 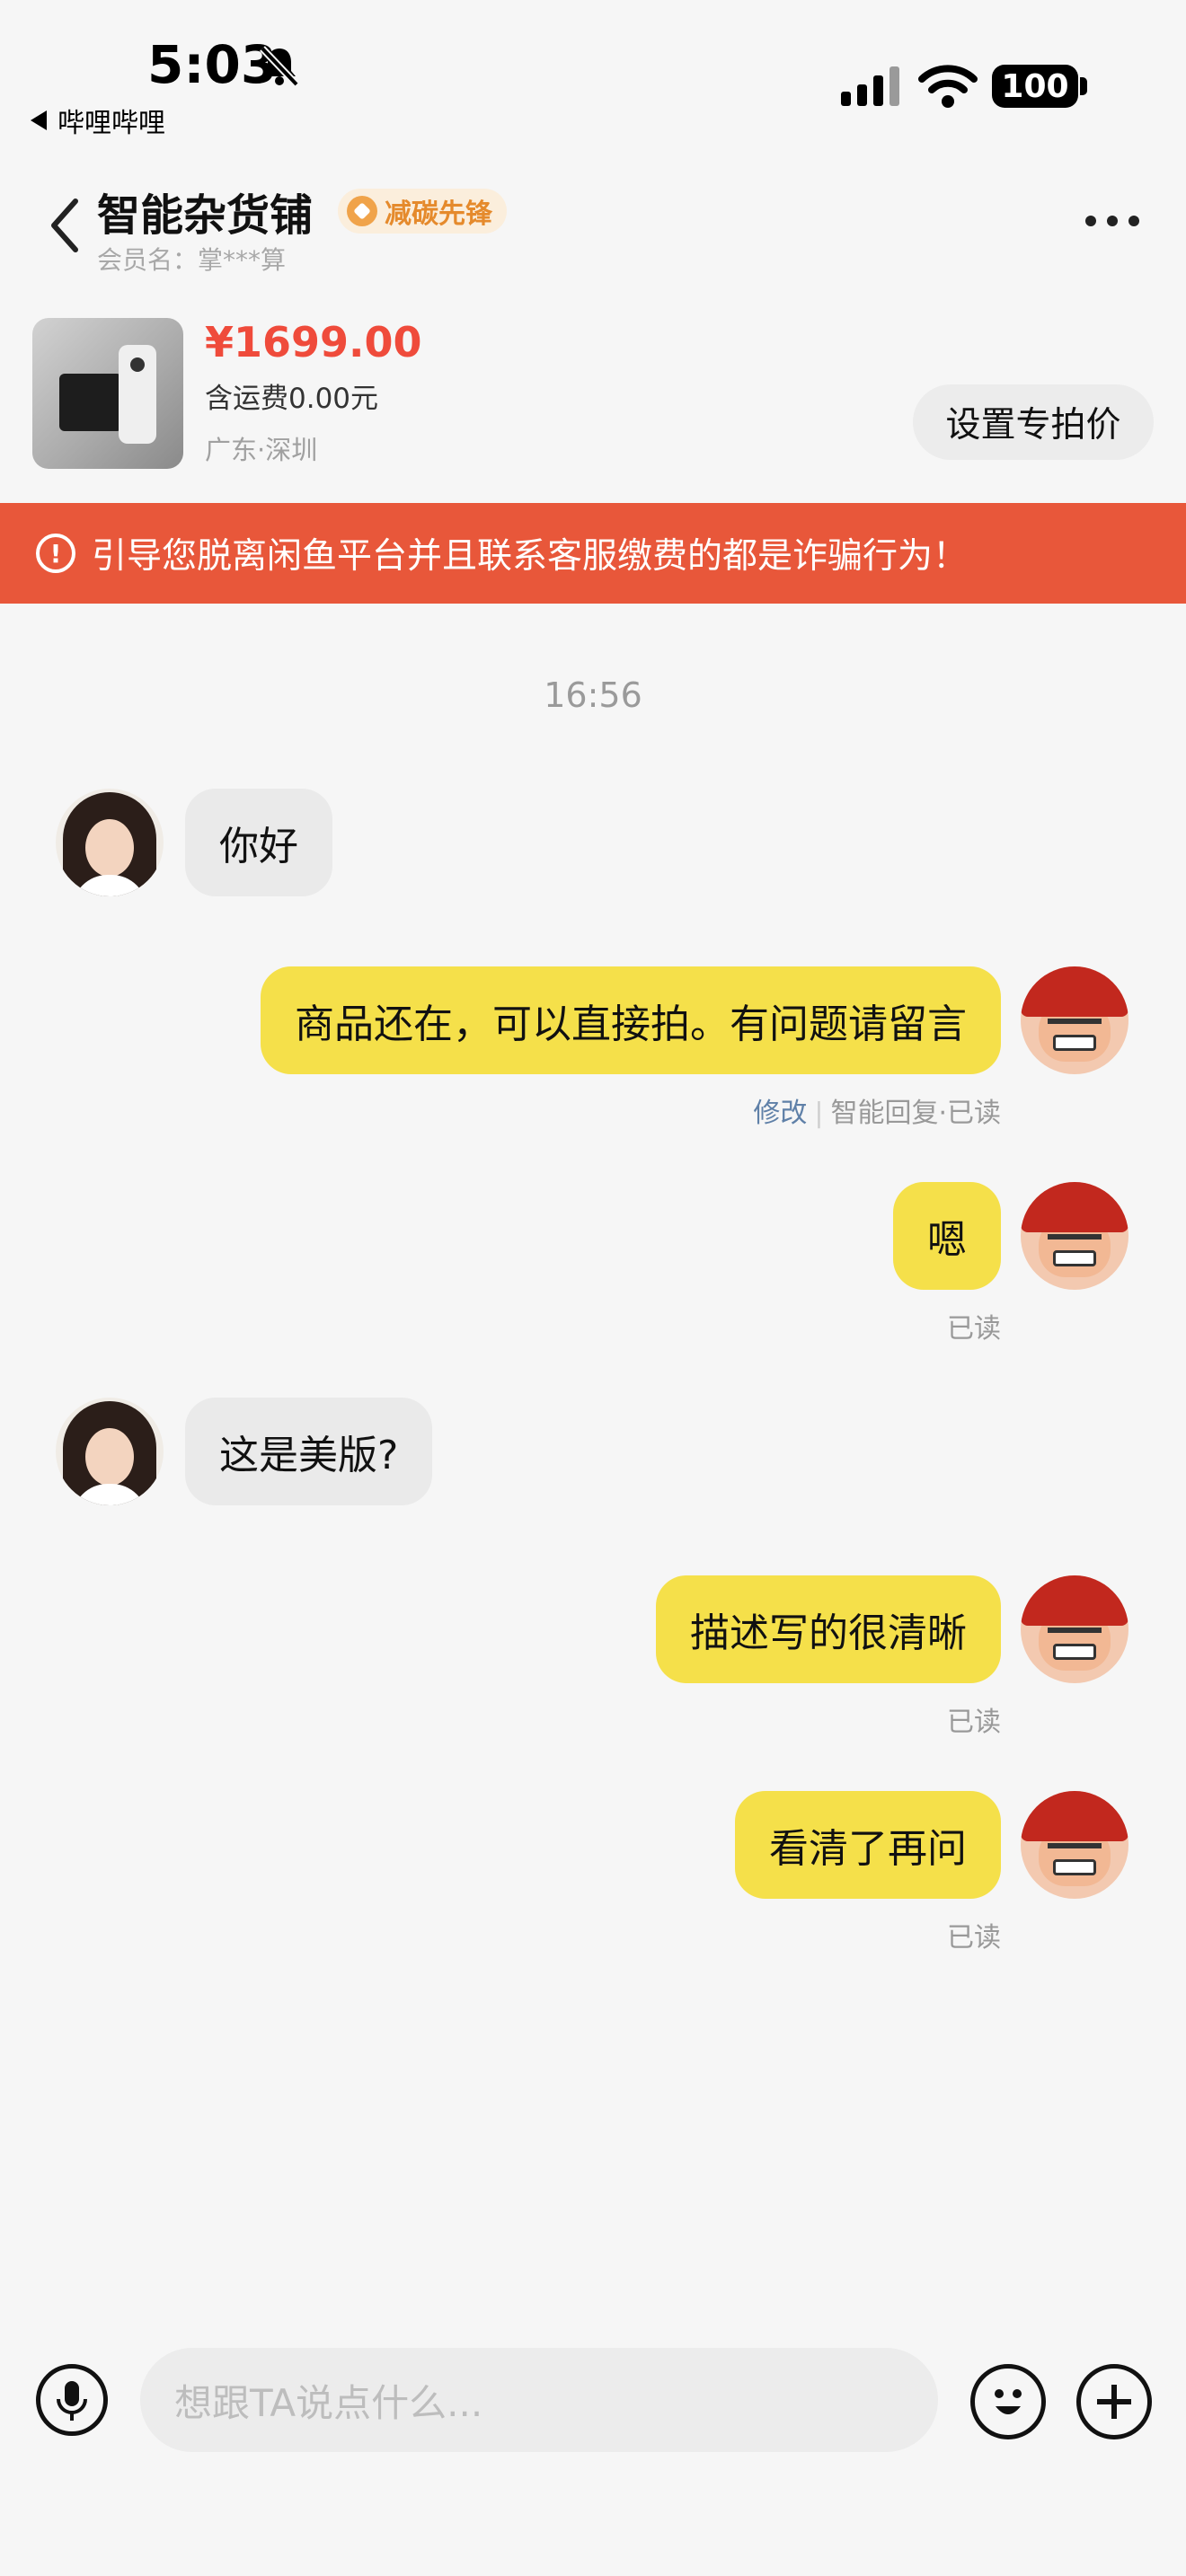 What do you see at coordinates (1008, 2401) in the screenshot?
I see `emoji-icon` at bounding box center [1008, 2401].